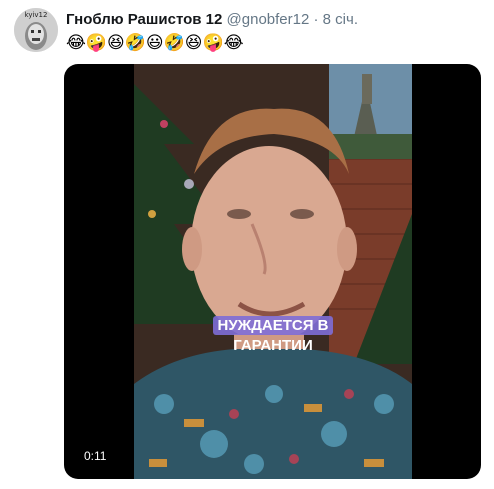 The image size is (494, 489). I want to click on display-name: Гноблю Рашистов 12, so click(144, 19).